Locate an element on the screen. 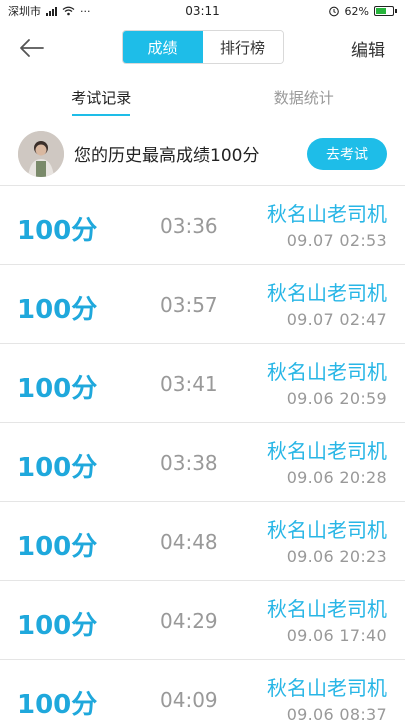 The height and width of the screenshot is (720, 405). record-datetime: 09.06 17:40 is located at coordinates (336, 635).